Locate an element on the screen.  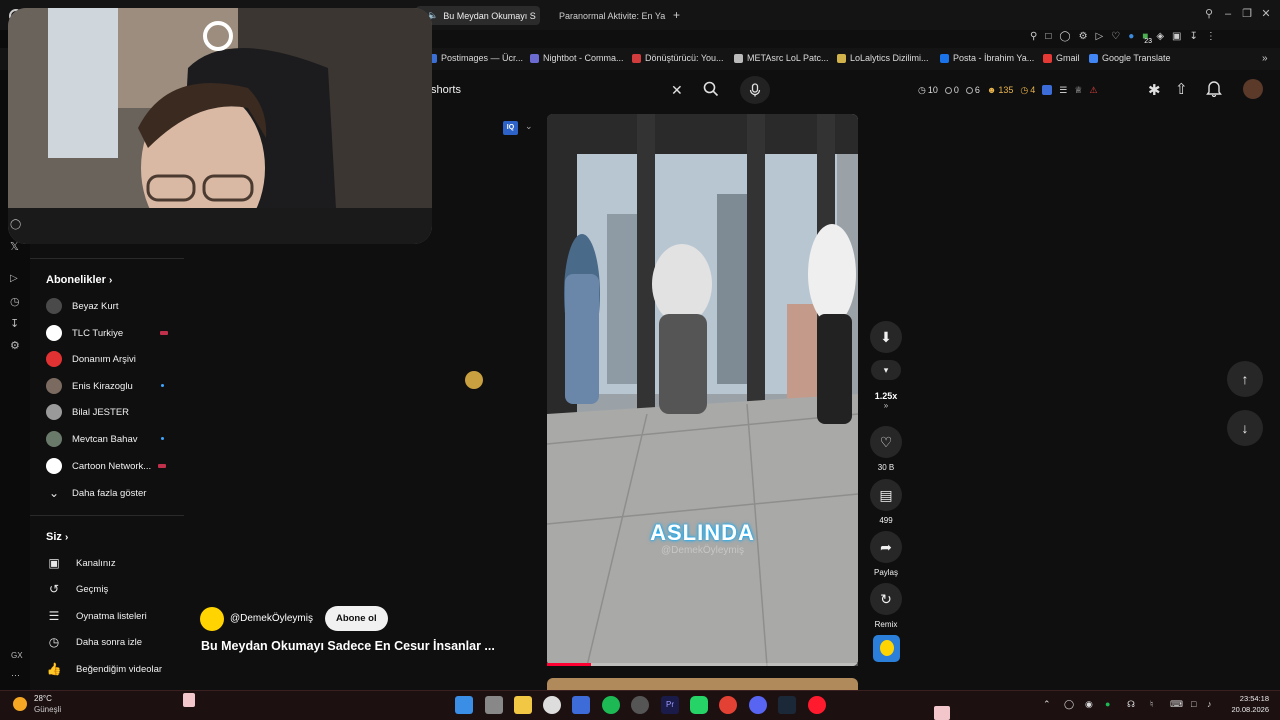
extension-blue-icon: ● is located at coordinates (1131, 36).